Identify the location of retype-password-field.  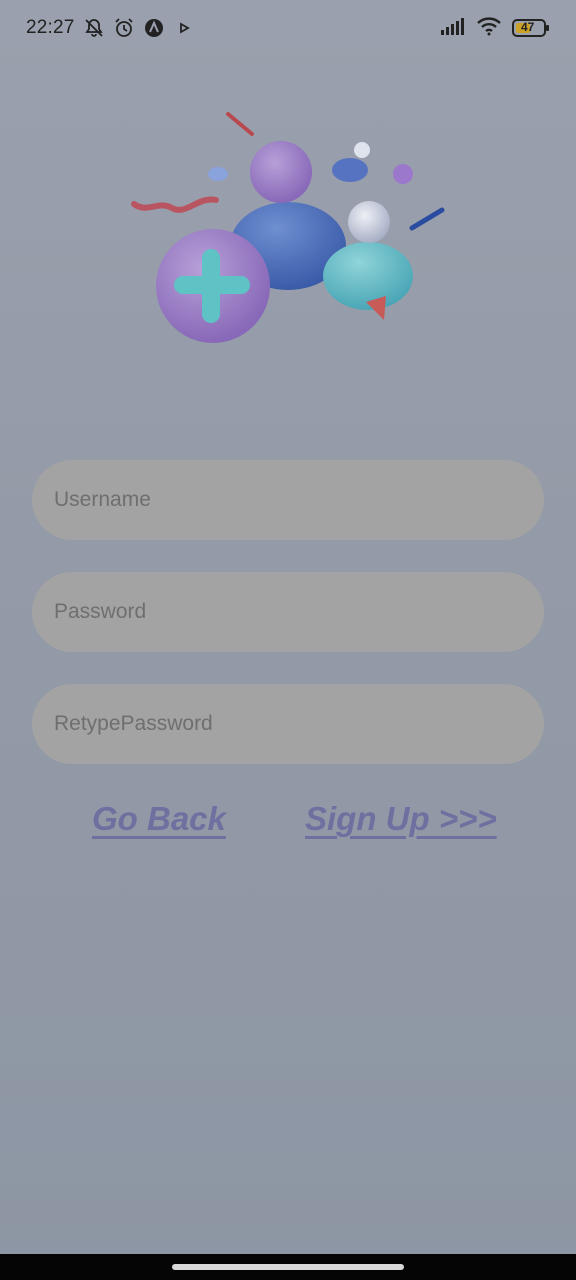
(288, 724).